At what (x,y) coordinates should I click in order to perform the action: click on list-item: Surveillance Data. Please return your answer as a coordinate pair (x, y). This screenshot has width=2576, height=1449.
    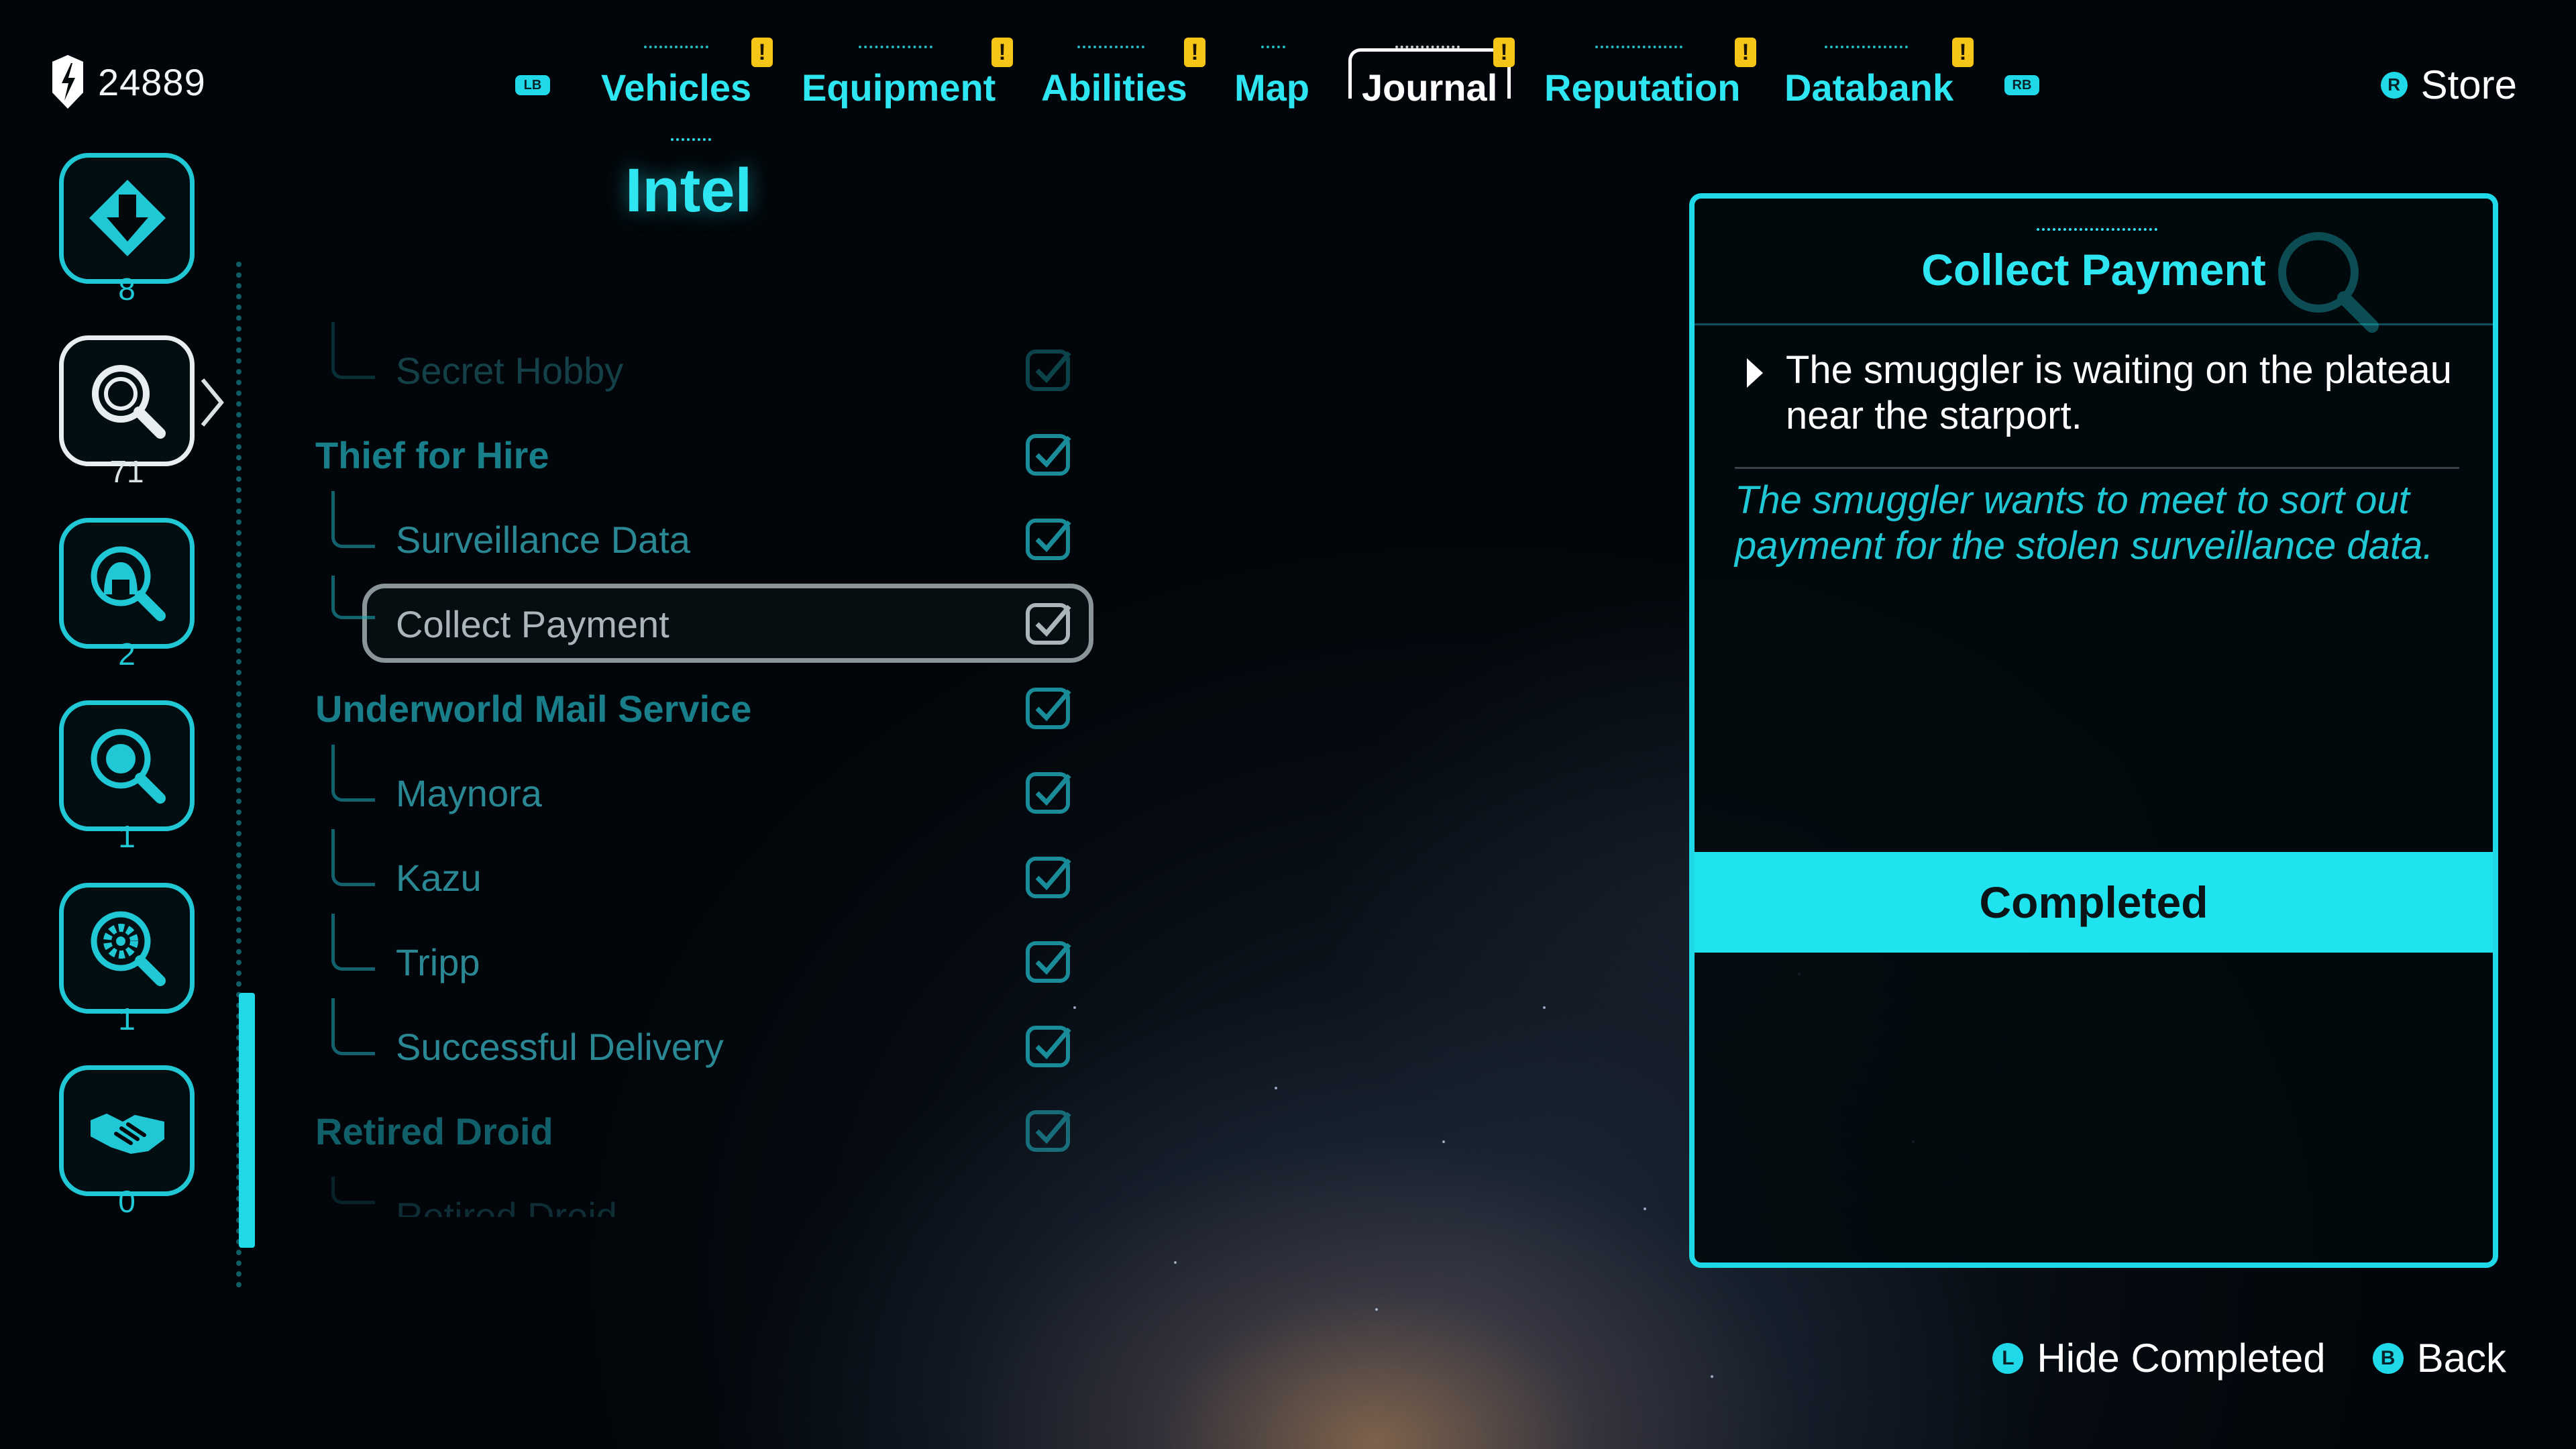
    Looking at the image, I should click on (704, 532).